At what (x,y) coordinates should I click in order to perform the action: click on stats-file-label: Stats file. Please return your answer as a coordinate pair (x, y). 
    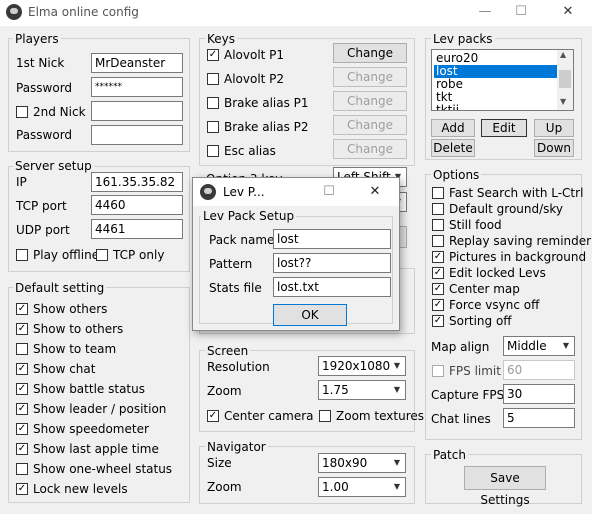
    Looking at the image, I should click on (235, 288).